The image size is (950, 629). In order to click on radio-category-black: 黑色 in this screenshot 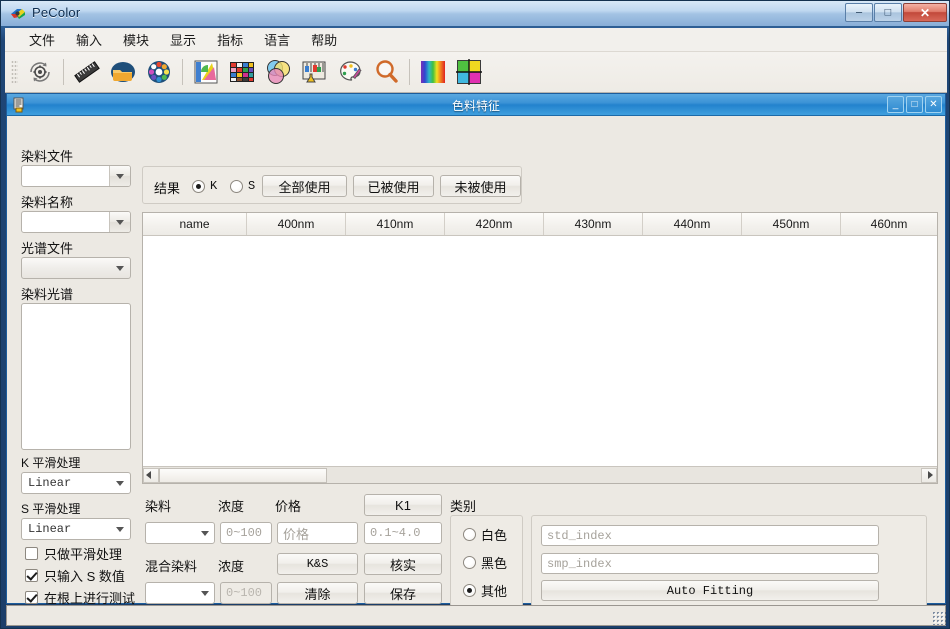, I will do `click(485, 562)`.